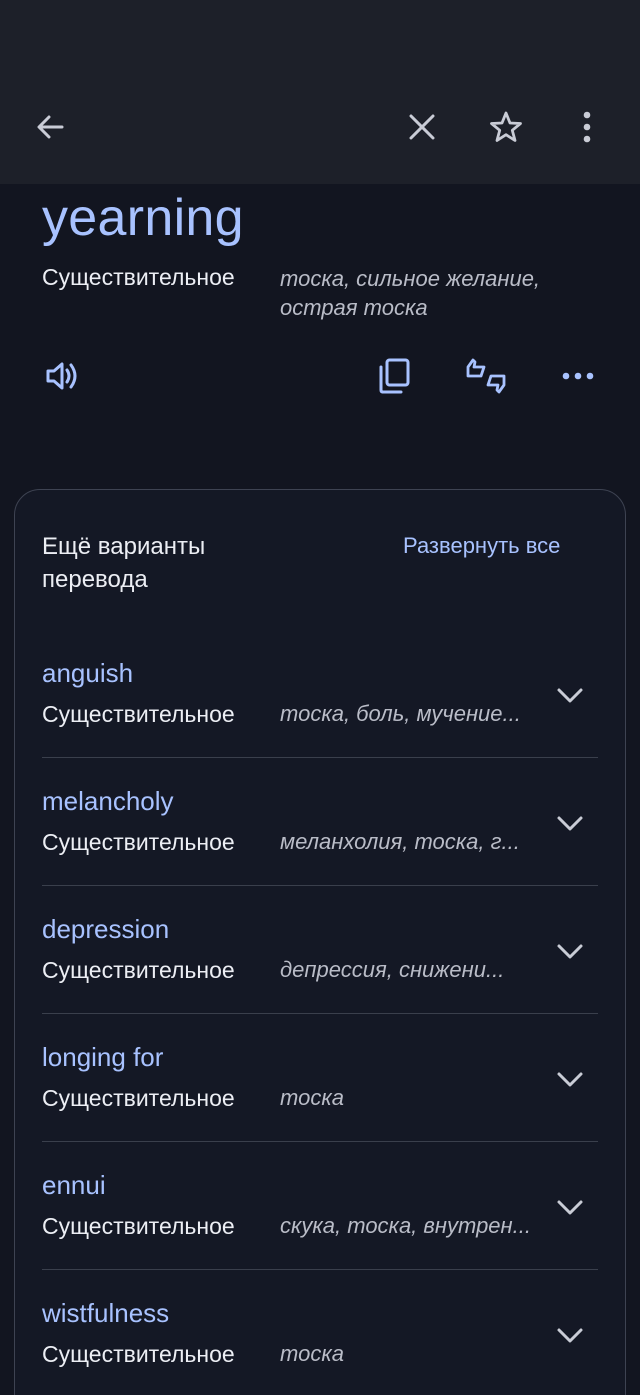  I want to click on overflow-menu-button, so click(587, 127).